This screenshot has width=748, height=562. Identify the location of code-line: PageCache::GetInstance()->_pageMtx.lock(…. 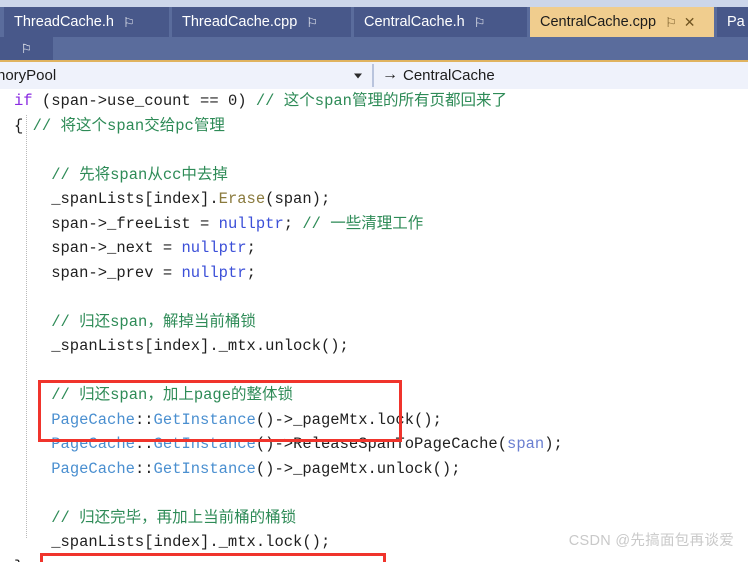
(281, 420).